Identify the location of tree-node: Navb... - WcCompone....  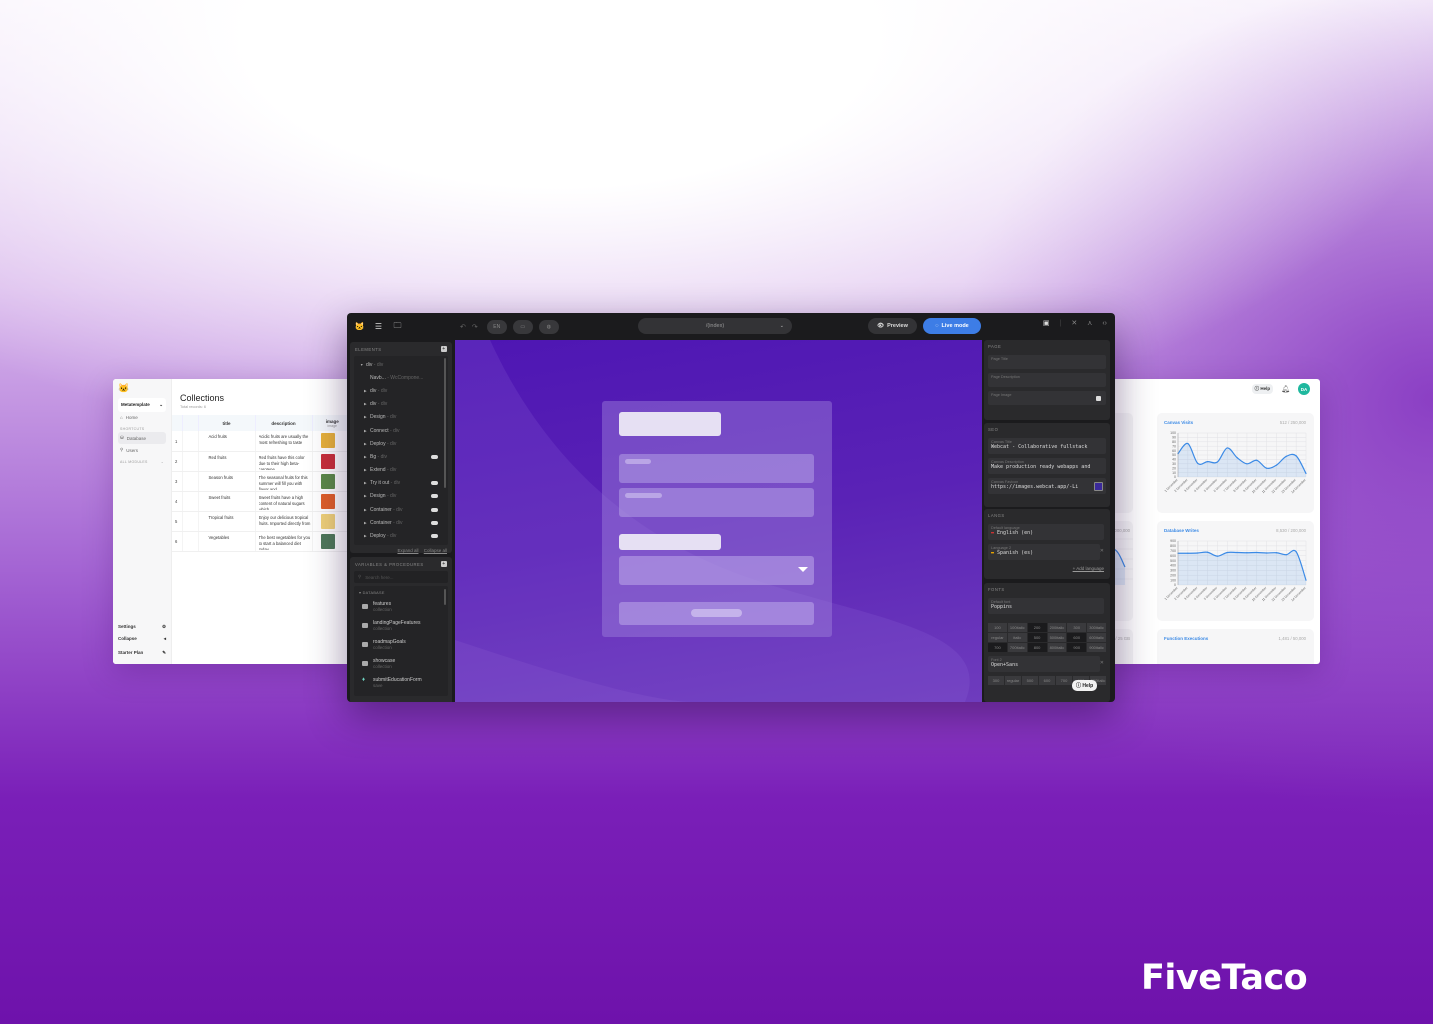
(401, 377).